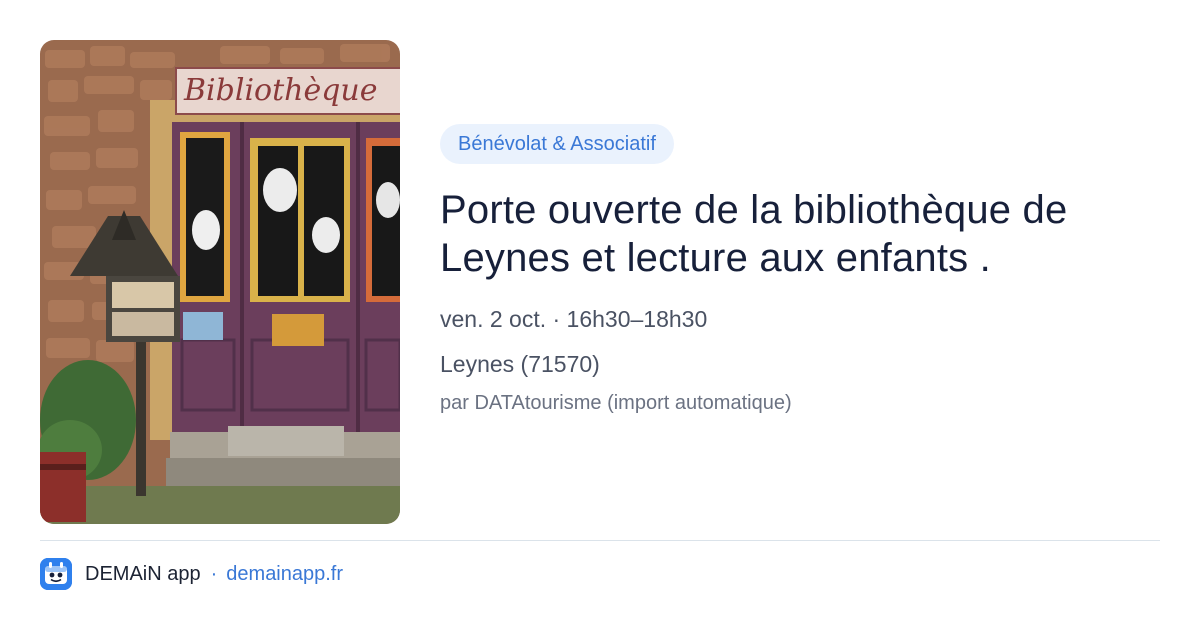 The width and height of the screenshot is (1200, 630). I want to click on event-organizer: par DATAtourisme (import automatique), so click(616, 403).